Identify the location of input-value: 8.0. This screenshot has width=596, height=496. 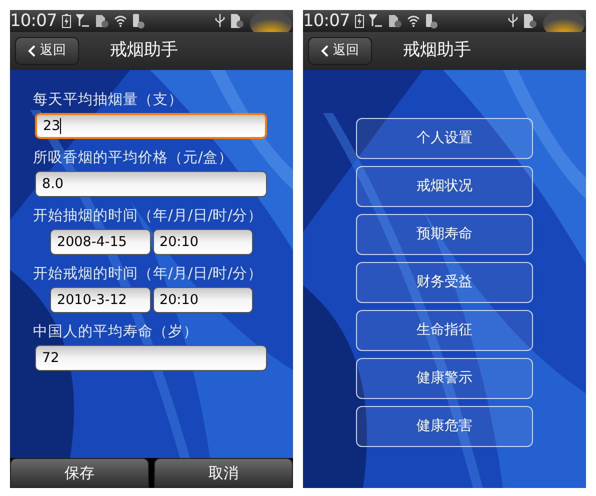
(53, 184).